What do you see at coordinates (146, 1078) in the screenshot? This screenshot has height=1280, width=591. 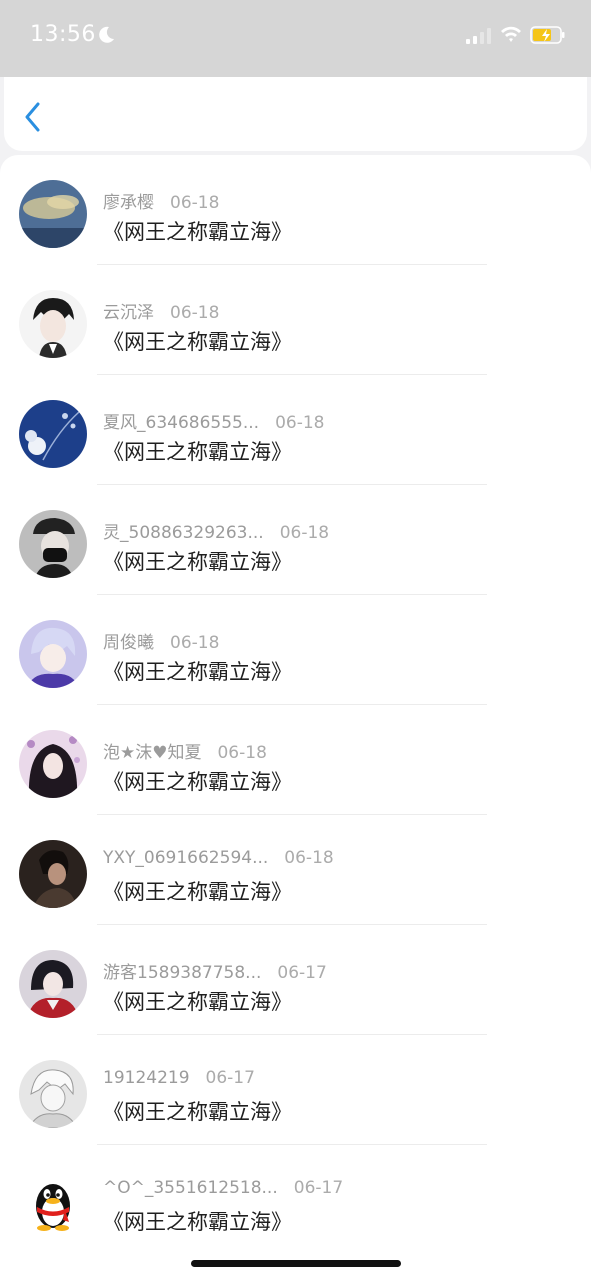 I see `author-name: 19124219` at bounding box center [146, 1078].